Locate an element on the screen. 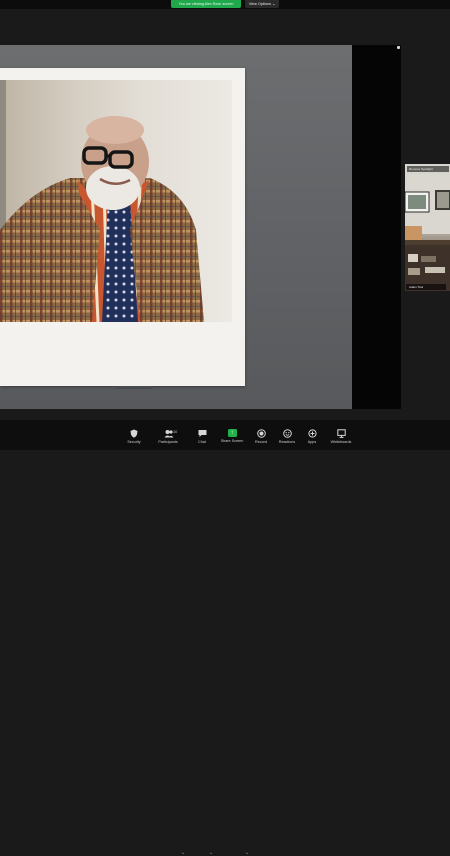 This screenshot has height=856, width=450. reactions-label: Reactions is located at coordinates (287, 442).